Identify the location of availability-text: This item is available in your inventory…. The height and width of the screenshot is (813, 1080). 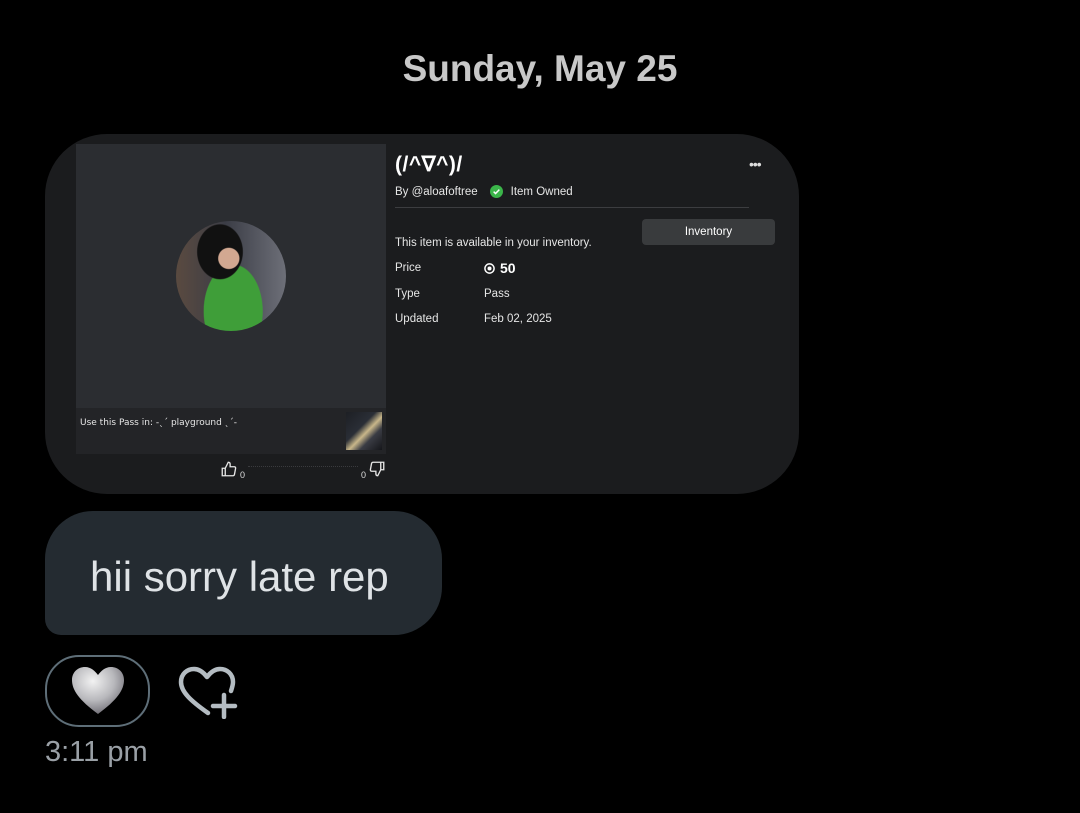
(493, 243).